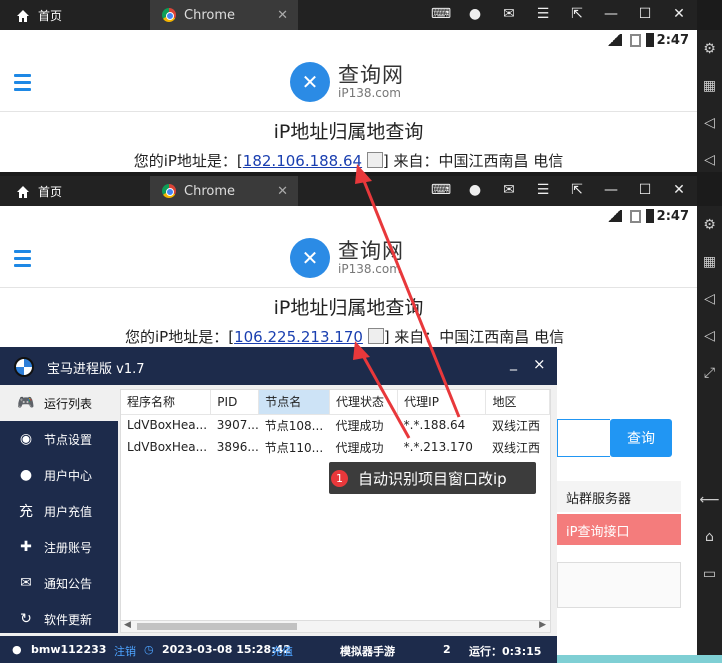  What do you see at coordinates (169, 15) in the screenshot?
I see `chrome-icon` at bounding box center [169, 15].